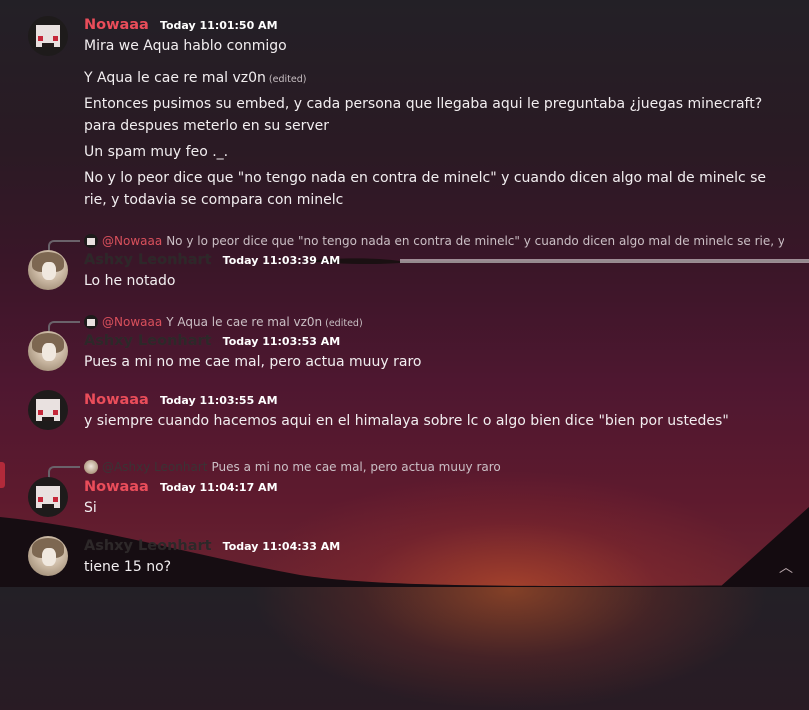 The image size is (809, 710). Describe the element at coordinates (554, 261) in the screenshot. I see `contrail-decoration` at that location.